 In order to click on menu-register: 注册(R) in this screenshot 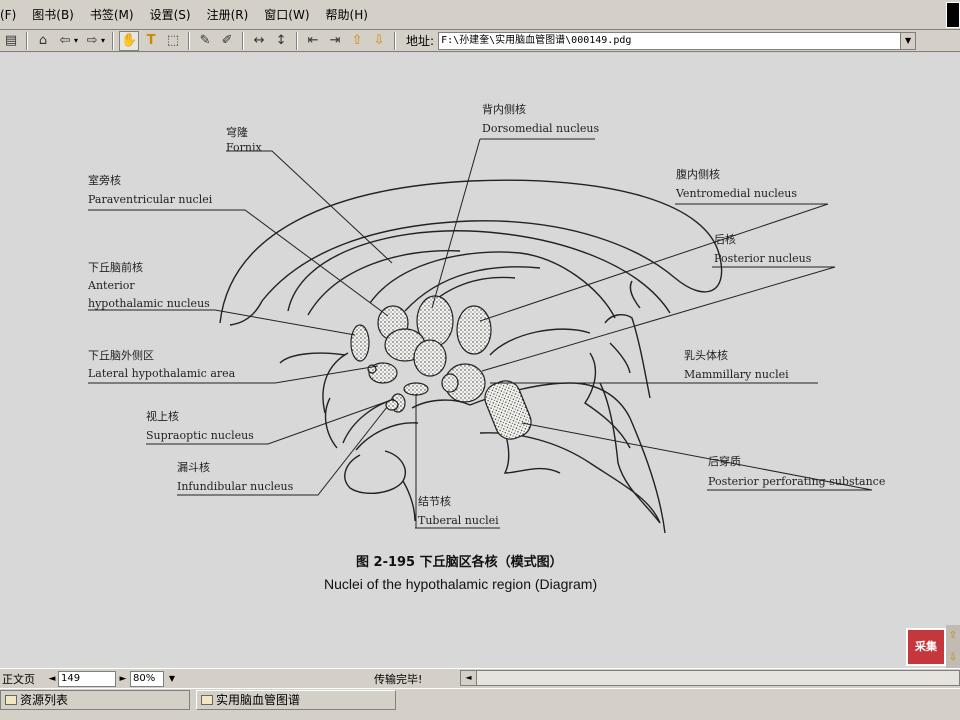, I will do `click(228, 15)`.